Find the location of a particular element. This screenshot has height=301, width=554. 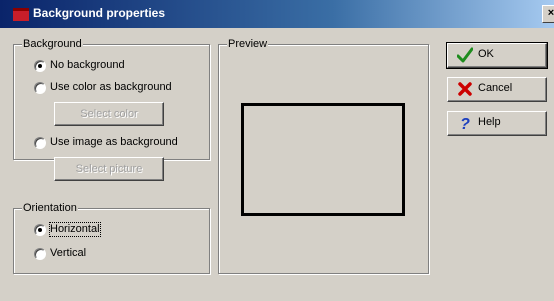

select-color-button: Select color is located at coordinates (109, 114).